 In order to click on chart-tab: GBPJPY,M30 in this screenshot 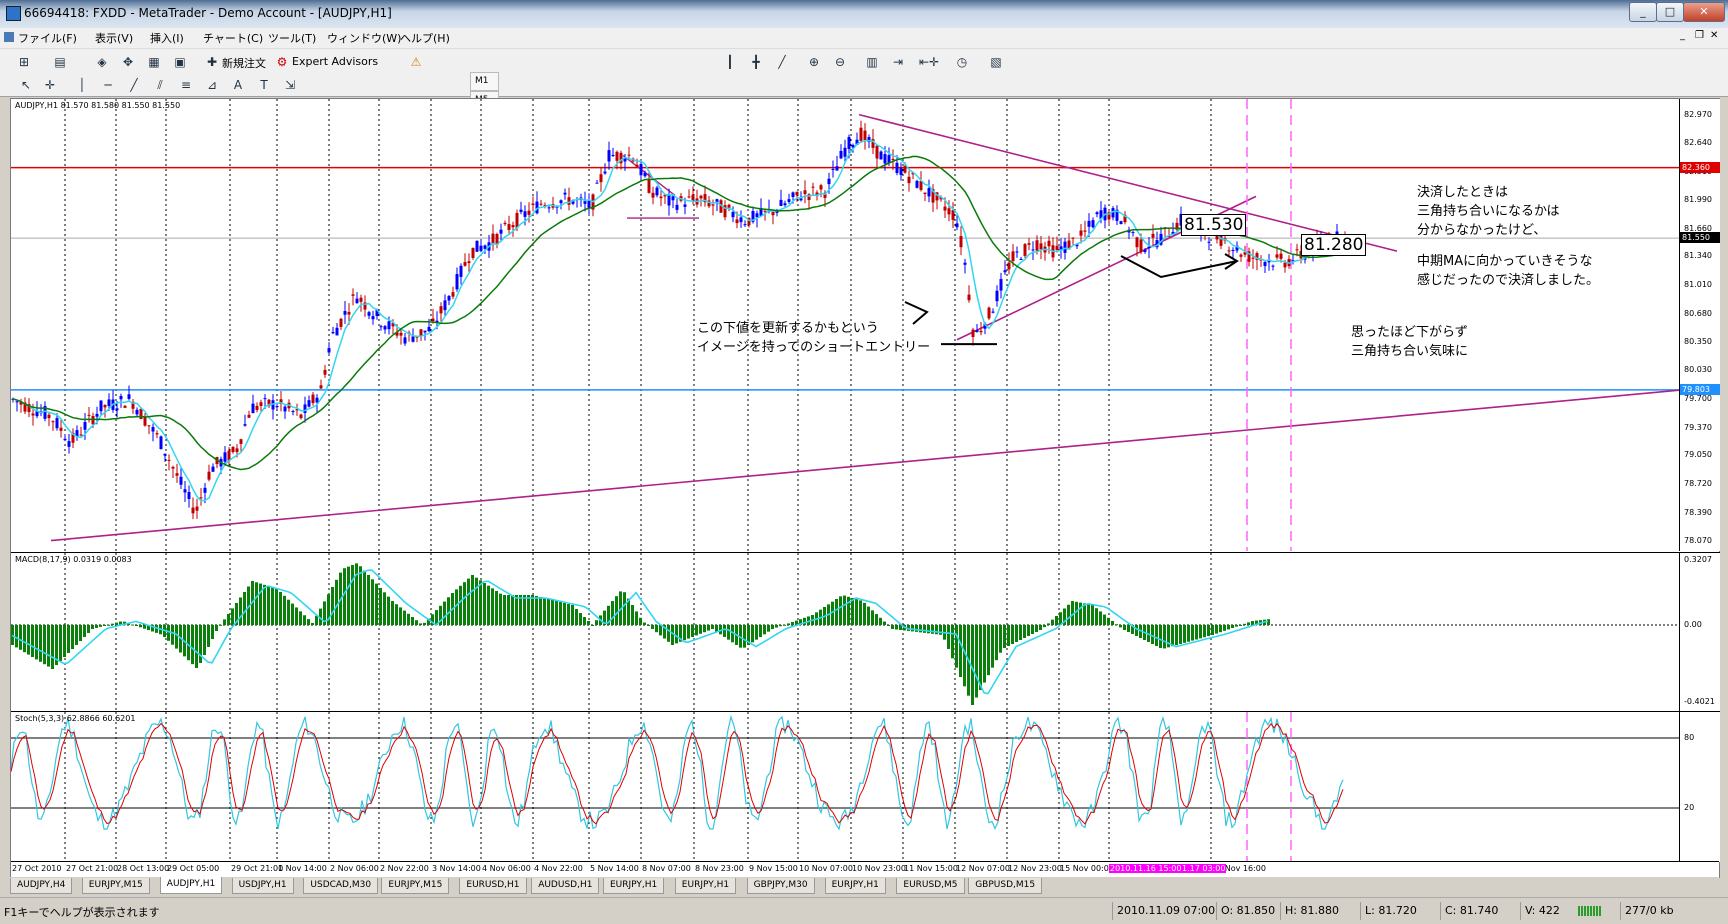, I will do `click(780, 886)`.